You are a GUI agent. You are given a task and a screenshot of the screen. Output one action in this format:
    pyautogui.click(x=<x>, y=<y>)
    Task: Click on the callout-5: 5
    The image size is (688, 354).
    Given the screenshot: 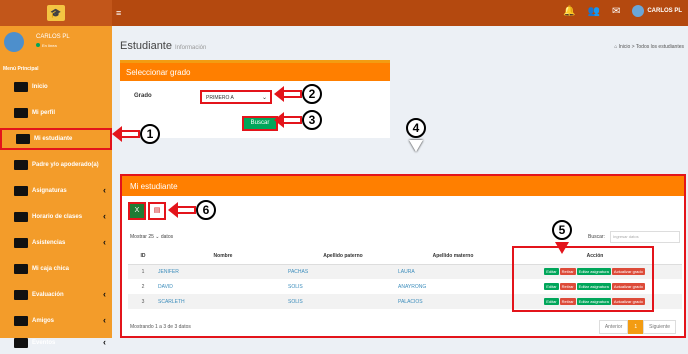 What is the action you would take?
    pyautogui.click(x=562, y=237)
    